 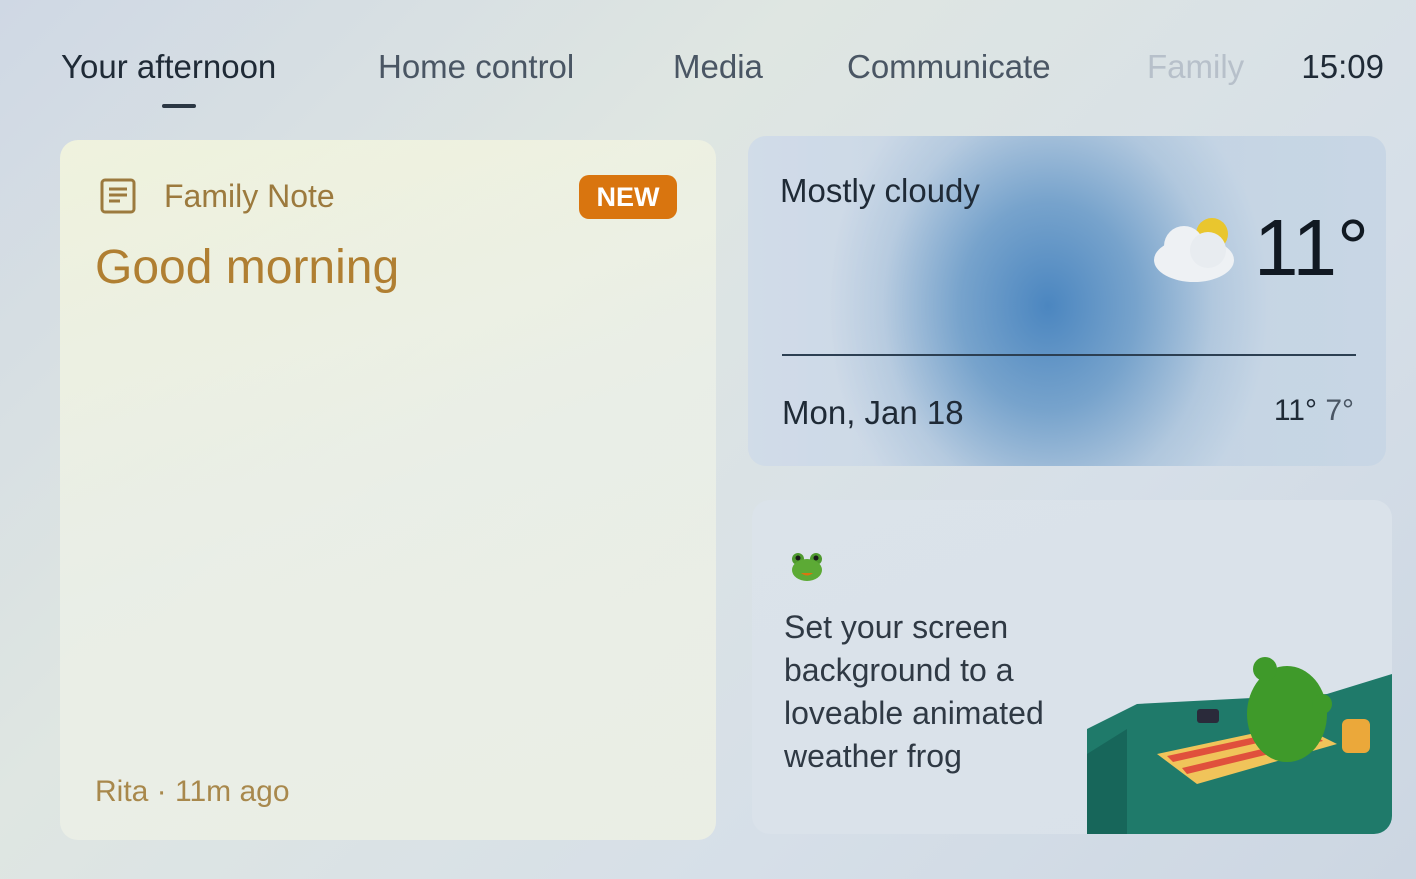 I want to click on weather-condition: Mostly cloudy, so click(x=880, y=190).